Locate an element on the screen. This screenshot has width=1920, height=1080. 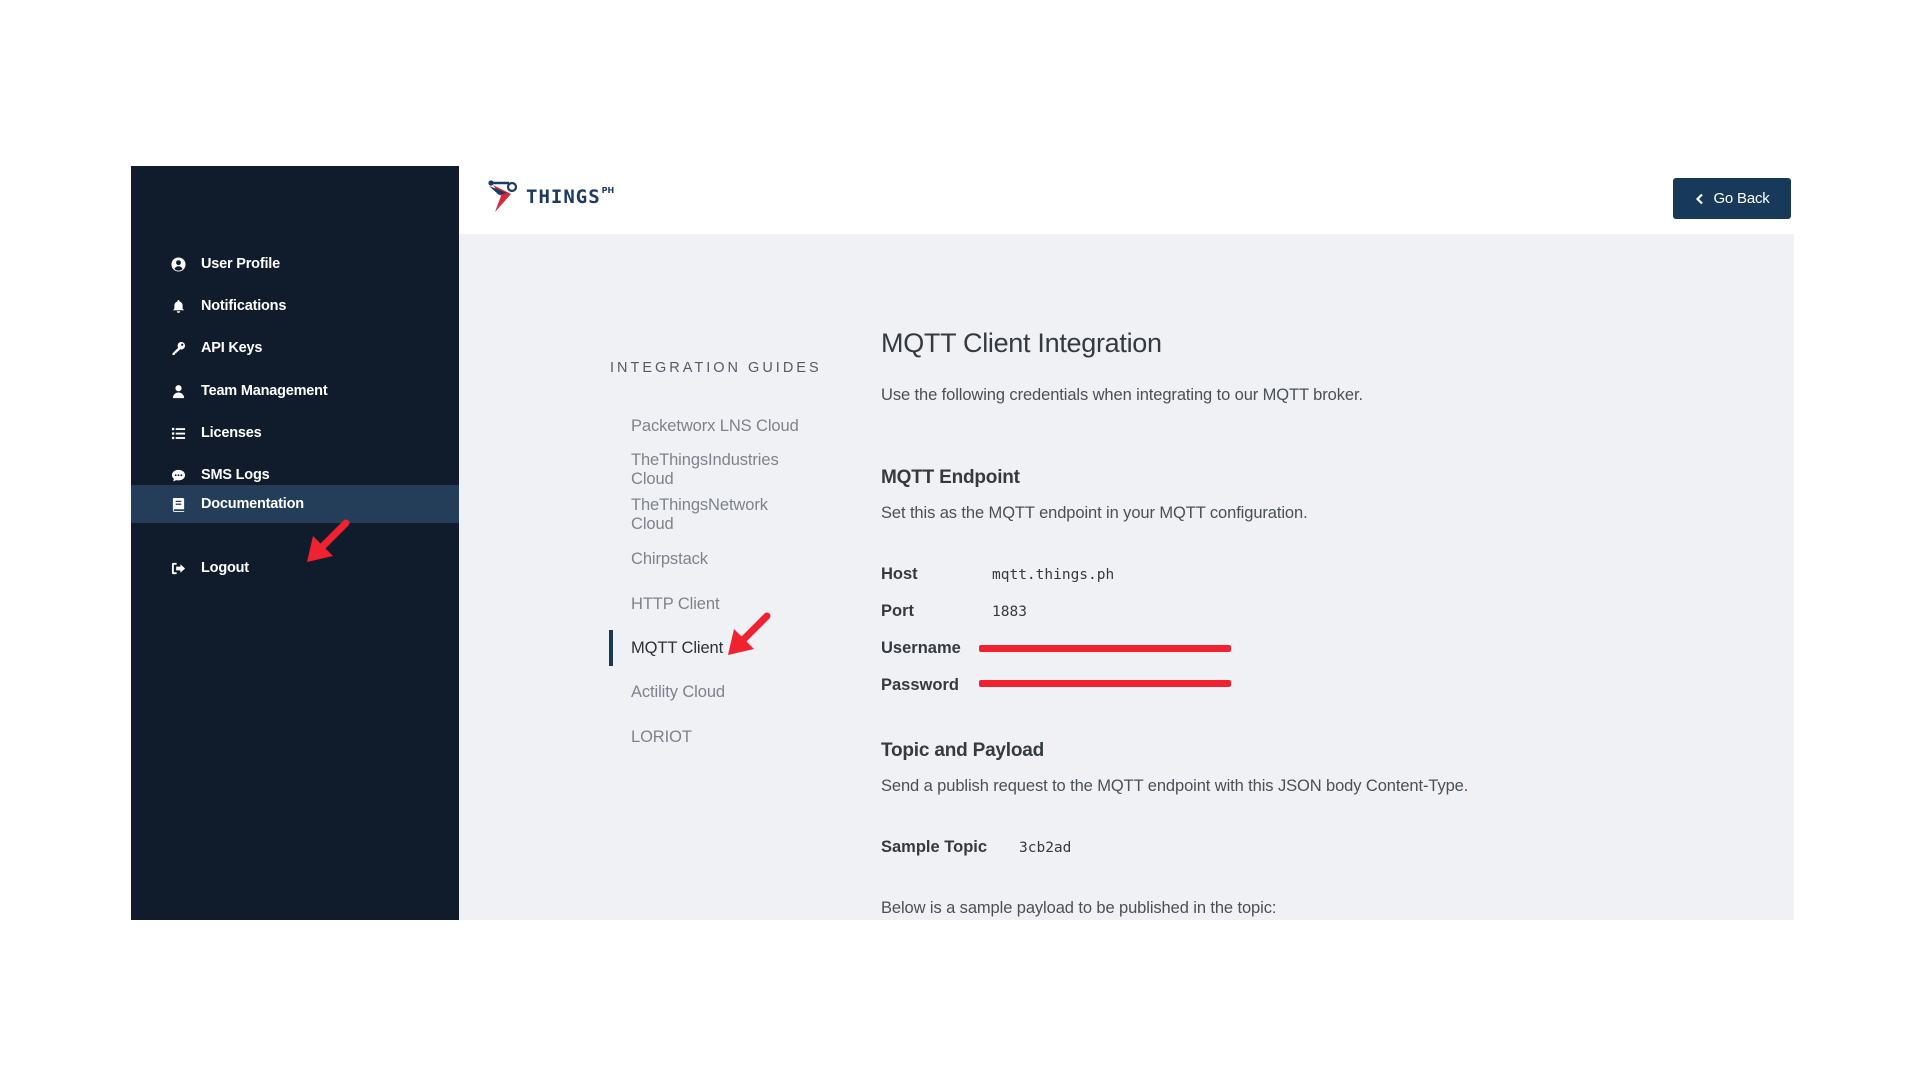
logo-superscript: PH is located at coordinates (608, 190).